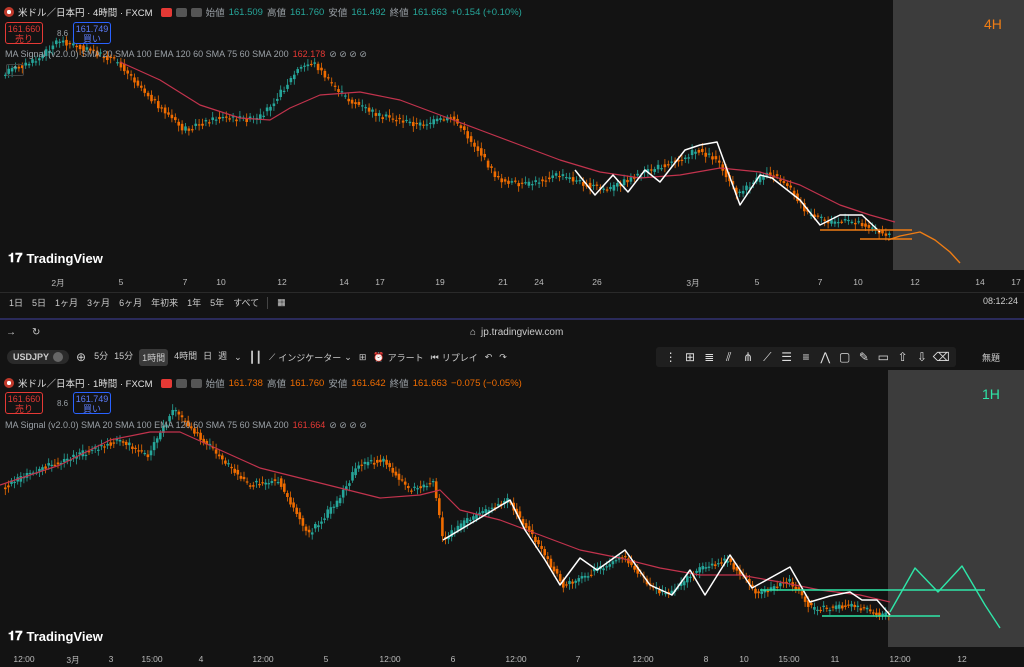  Describe the element at coordinates (368, 12) in the screenshot. I see `low-value: 161.492` at that location.